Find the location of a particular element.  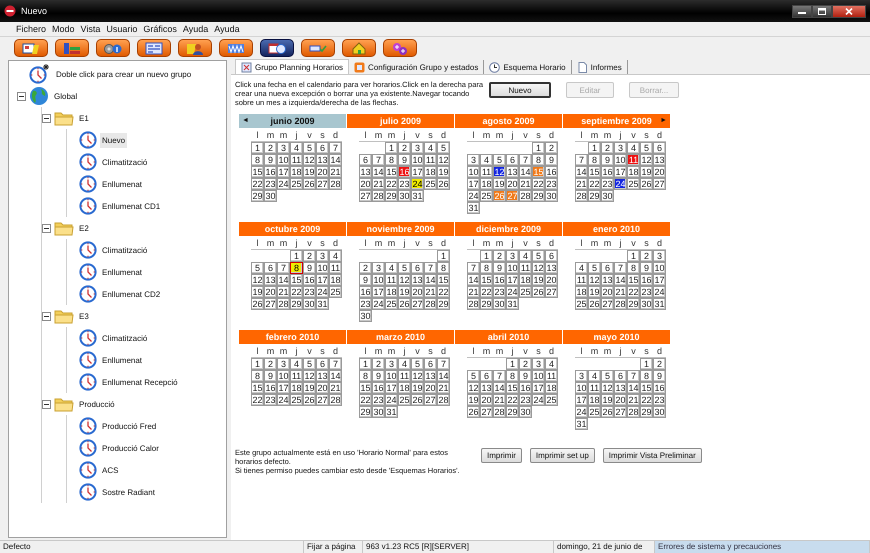

tab-label: Configuración Grupo y estados is located at coordinates (423, 67).